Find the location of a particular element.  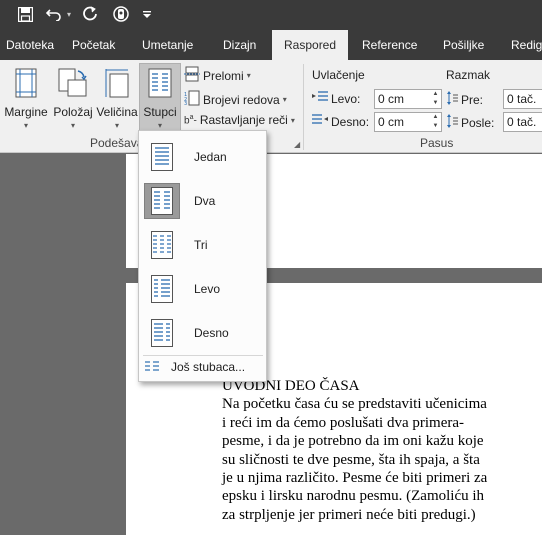

spacing-after-label-row: Posle: is located at coordinates (470, 122).